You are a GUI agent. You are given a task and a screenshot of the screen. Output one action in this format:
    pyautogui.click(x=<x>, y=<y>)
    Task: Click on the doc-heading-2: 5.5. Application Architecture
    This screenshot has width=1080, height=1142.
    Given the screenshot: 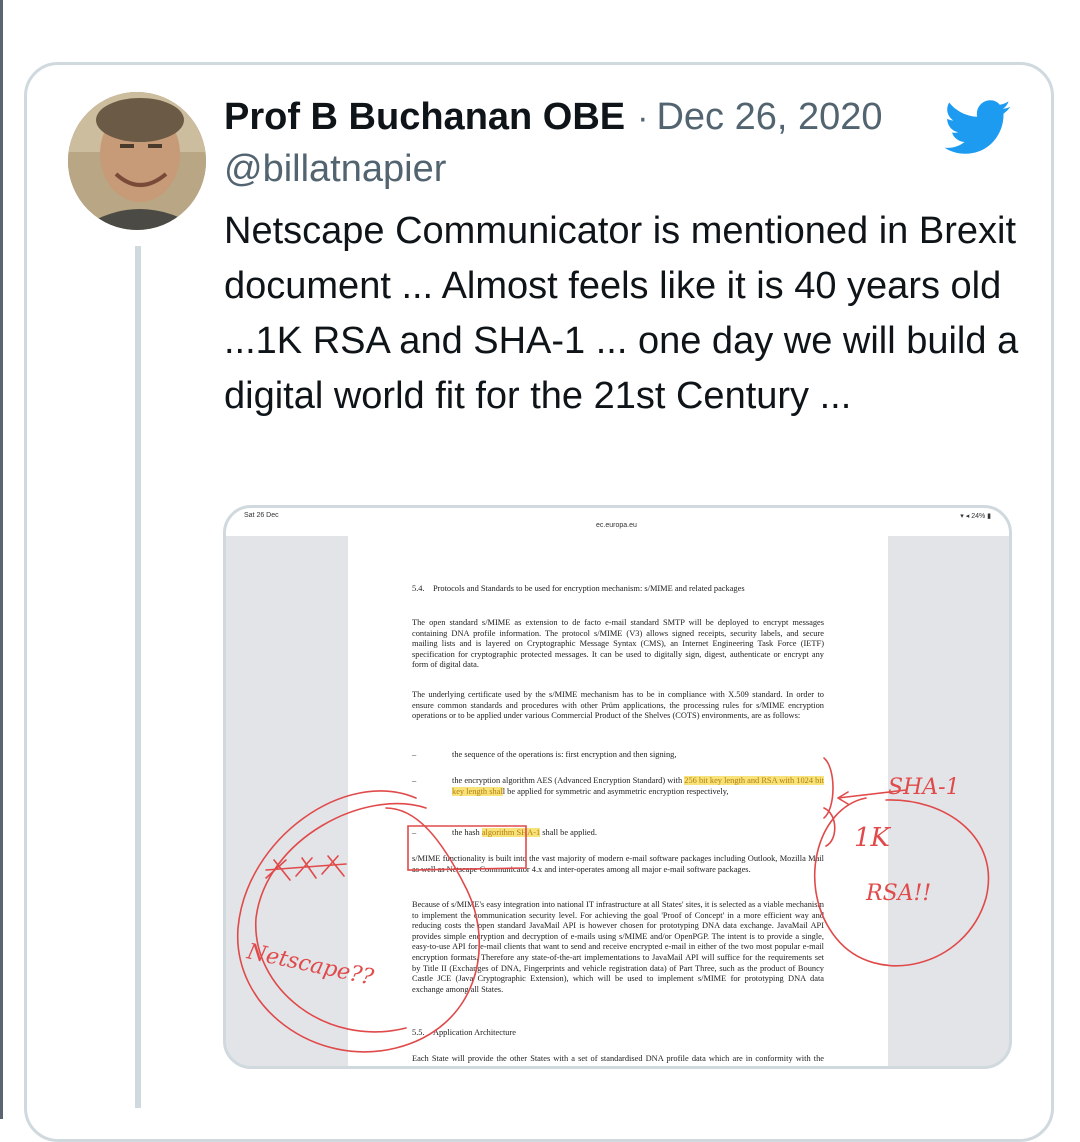 What is the action you would take?
    pyautogui.click(x=464, y=1032)
    